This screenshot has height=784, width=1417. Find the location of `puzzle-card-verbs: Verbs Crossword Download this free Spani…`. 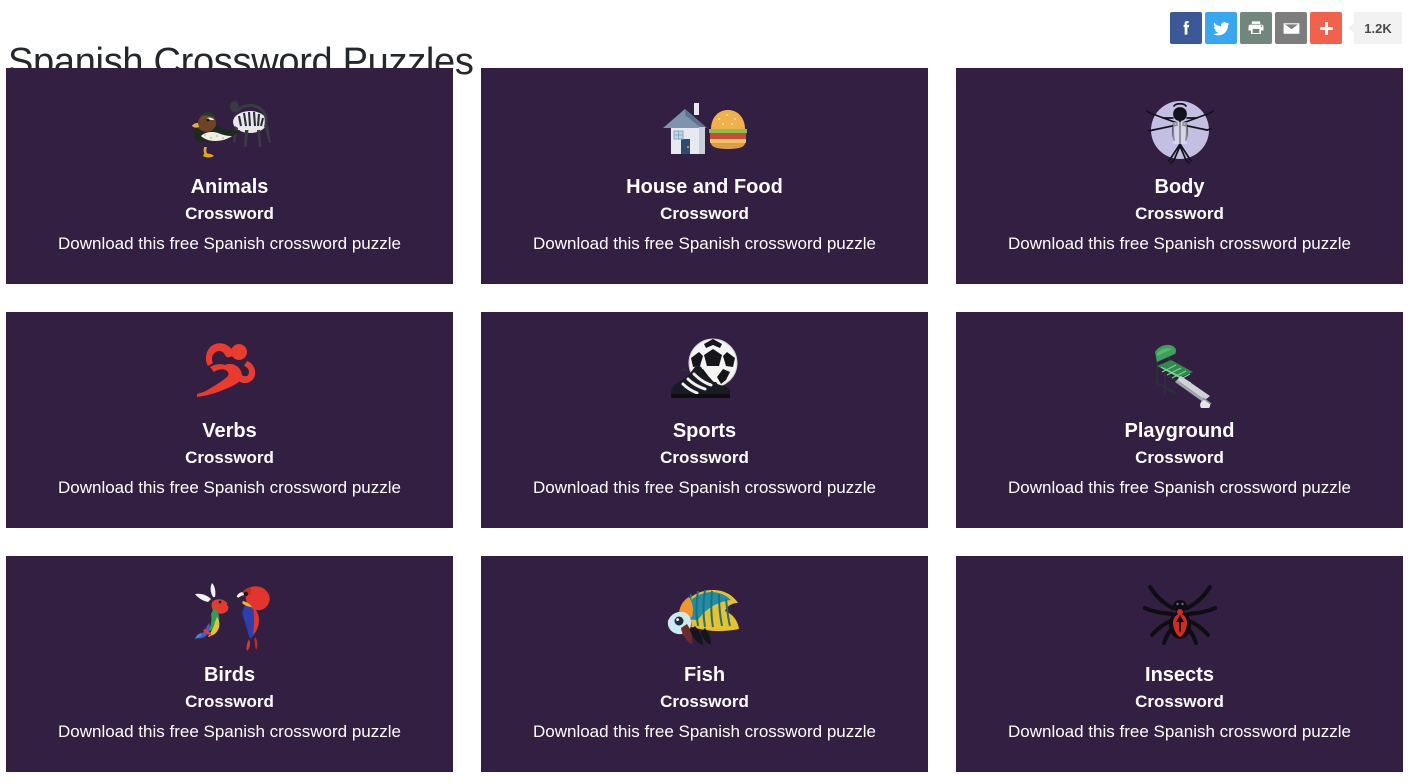

puzzle-card-verbs: Verbs Crossword Download this free Spani… is located at coordinates (229, 420).